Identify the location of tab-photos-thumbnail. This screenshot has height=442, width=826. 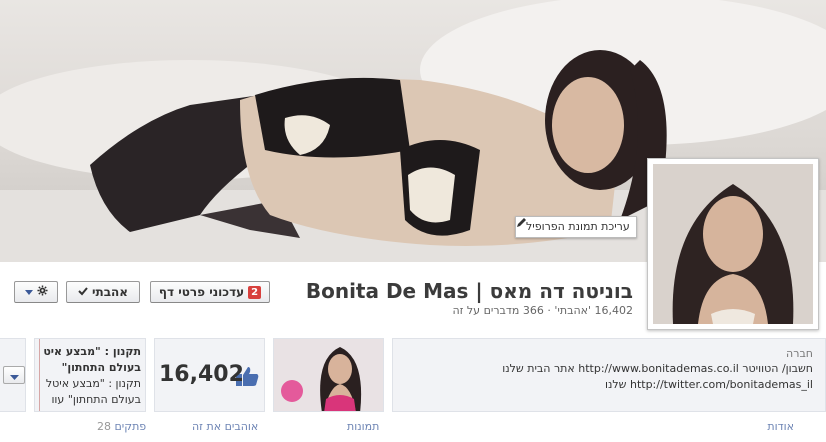
(328, 375).